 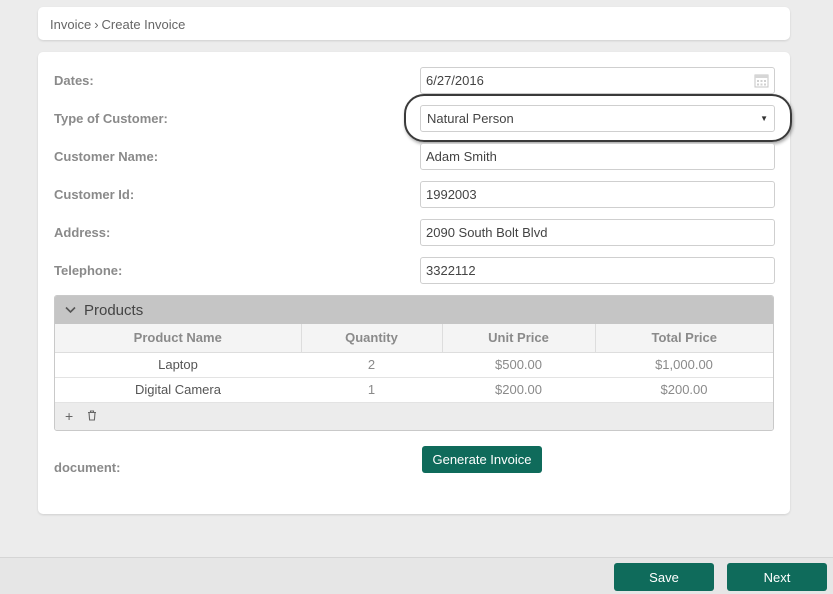 What do you see at coordinates (519, 338) in the screenshot?
I see `column-header: Unit Price` at bounding box center [519, 338].